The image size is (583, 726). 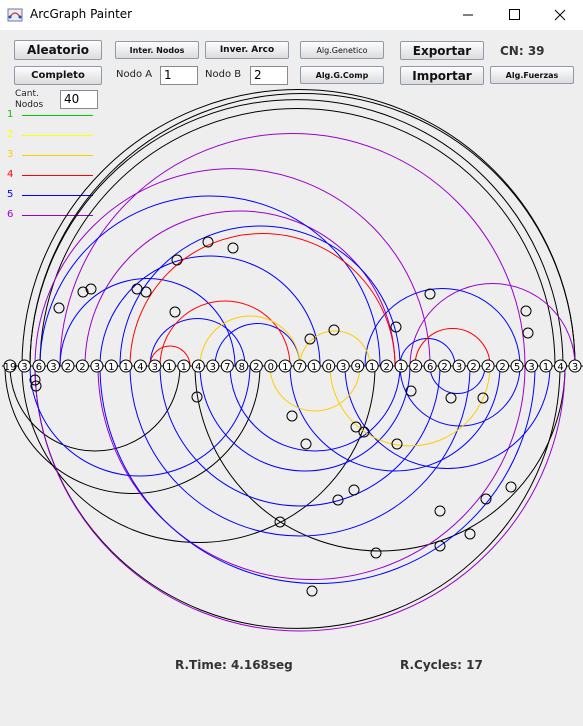 What do you see at coordinates (358, 366) in the screenshot?
I see `graph-node: 9` at bounding box center [358, 366].